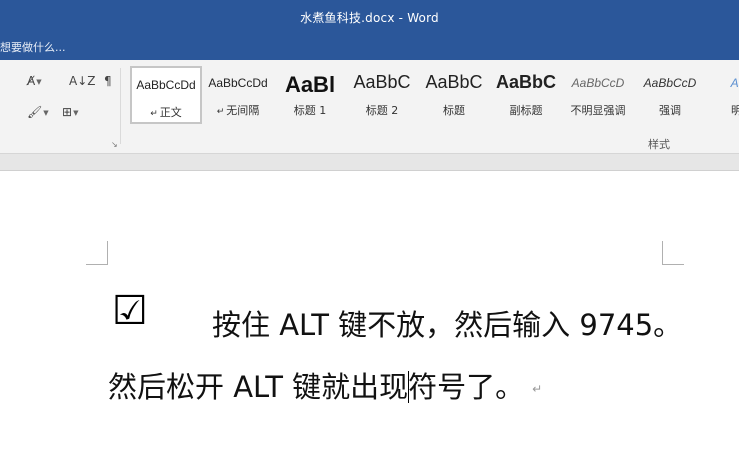 This screenshot has height=454, width=739. I want to click on ruler-gap, so click(369, 162).